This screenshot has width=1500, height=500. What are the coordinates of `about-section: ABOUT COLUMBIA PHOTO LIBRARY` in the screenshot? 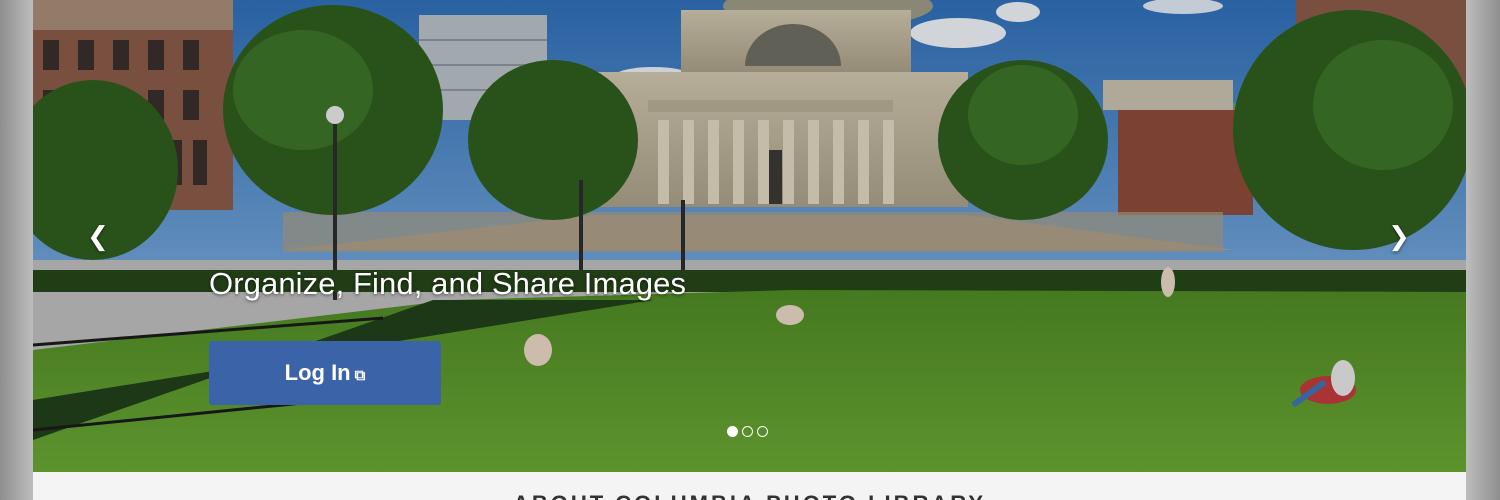 It's located at (749, 486).